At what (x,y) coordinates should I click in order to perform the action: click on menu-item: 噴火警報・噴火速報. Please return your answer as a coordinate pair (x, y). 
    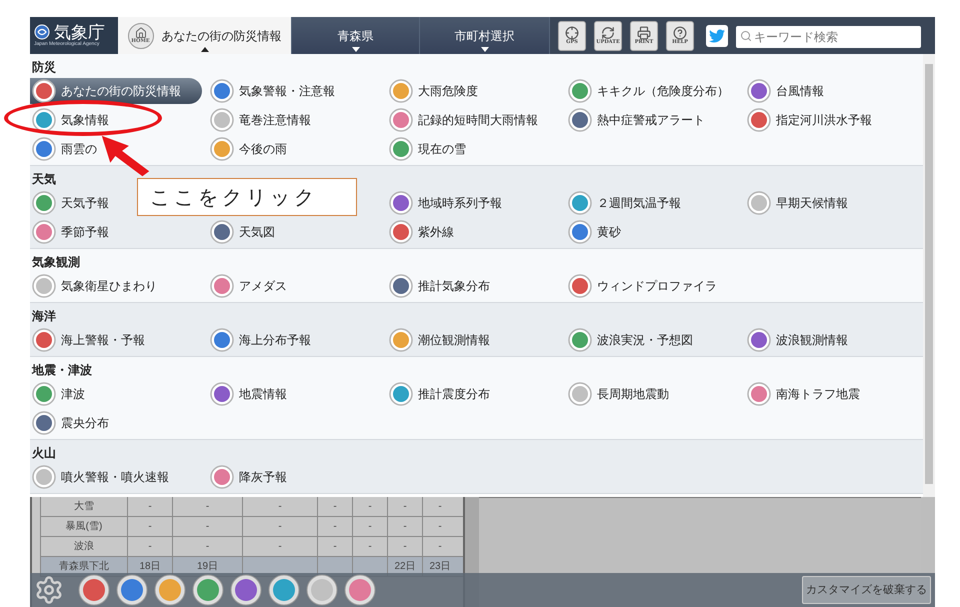
    Looking at the image, I should click on (99, 477).